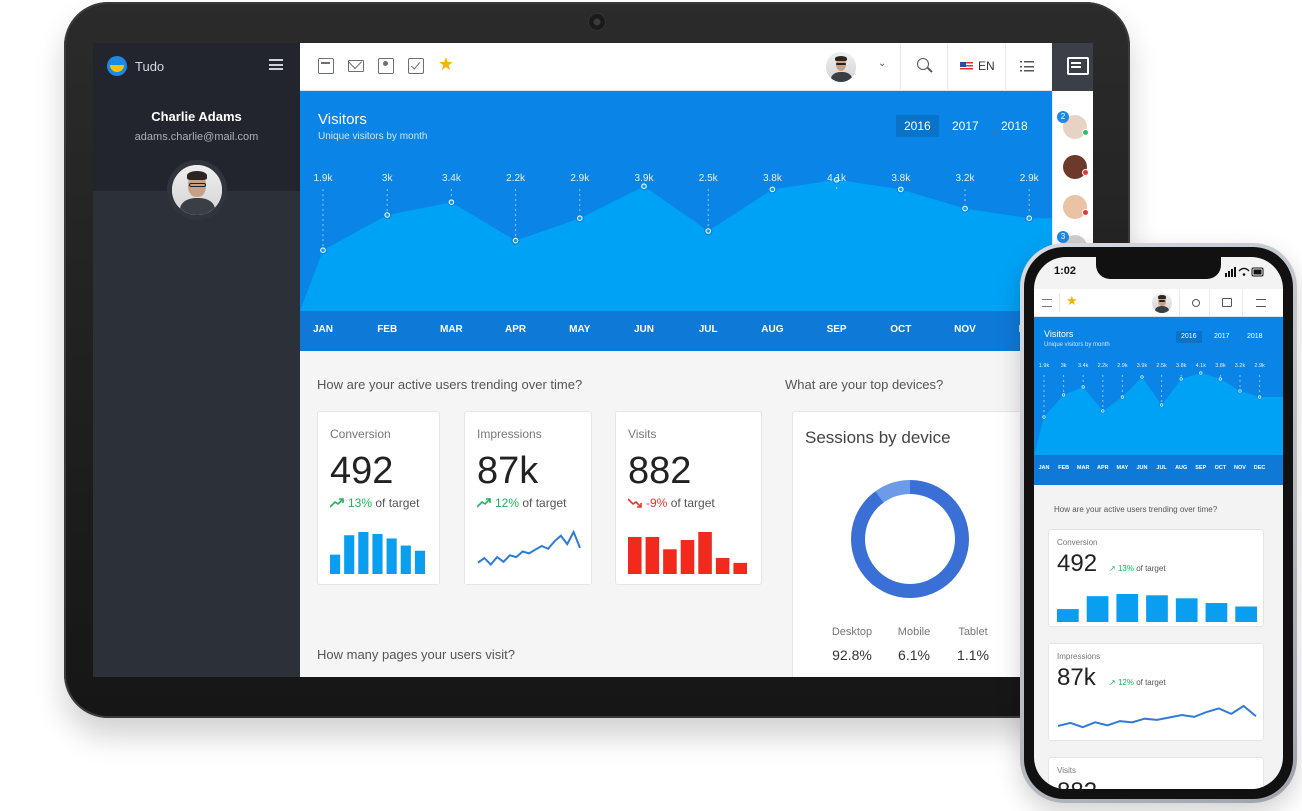  Describe the element at coordinates (773, 178) in the screenshot. I see `data-label: 3.8k` at that location.